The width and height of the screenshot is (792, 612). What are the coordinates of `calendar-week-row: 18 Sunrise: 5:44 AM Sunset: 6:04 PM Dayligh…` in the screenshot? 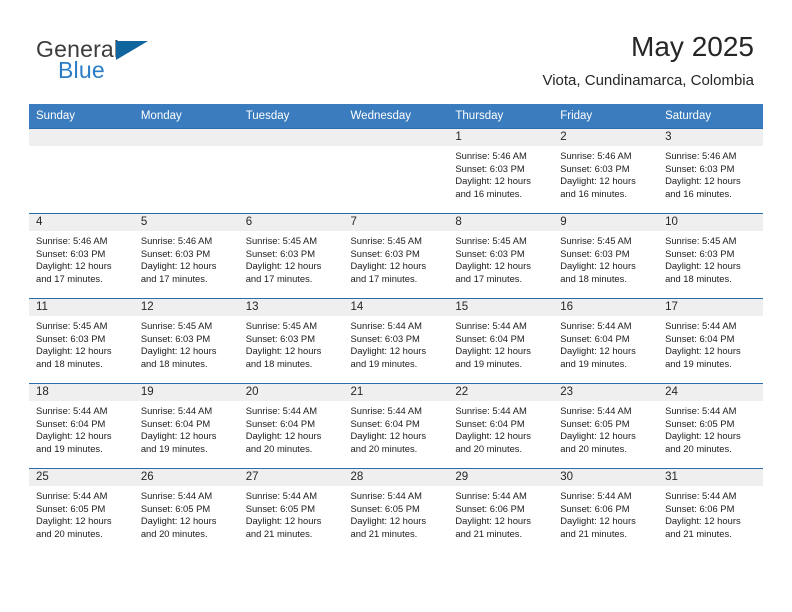 It's located at (396, 426).